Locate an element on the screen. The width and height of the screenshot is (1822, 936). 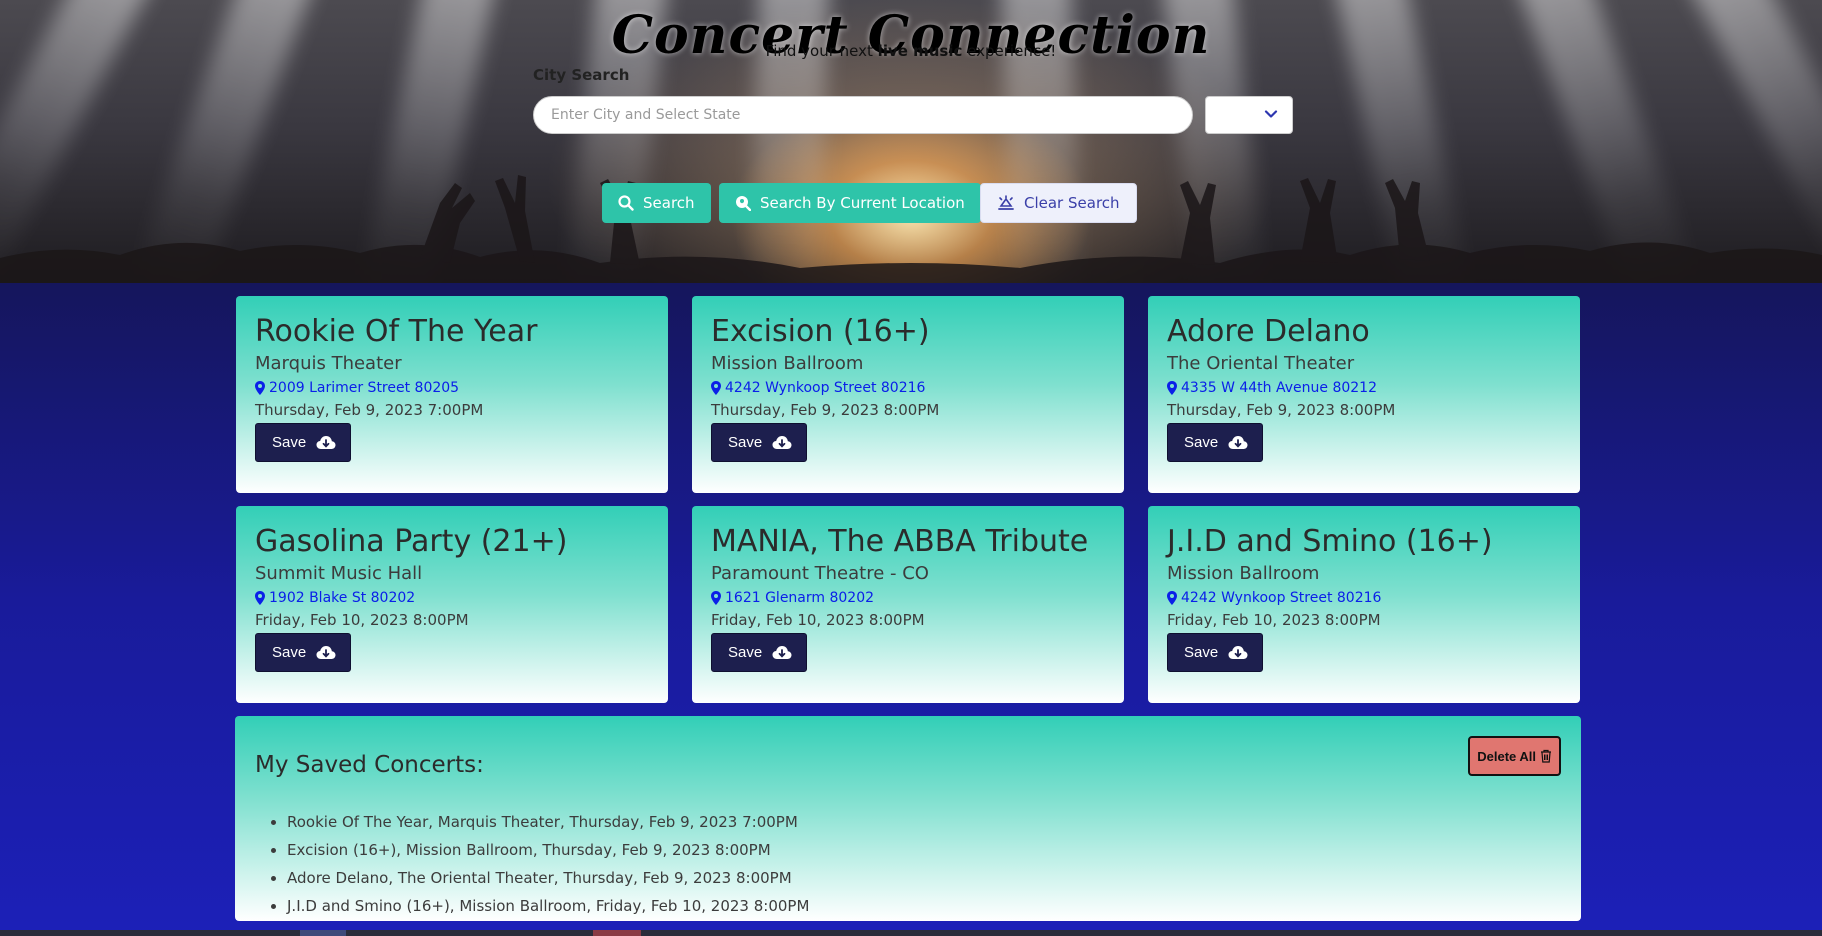
tagline-suffix: experience! is located at coordinates (1009, 51).